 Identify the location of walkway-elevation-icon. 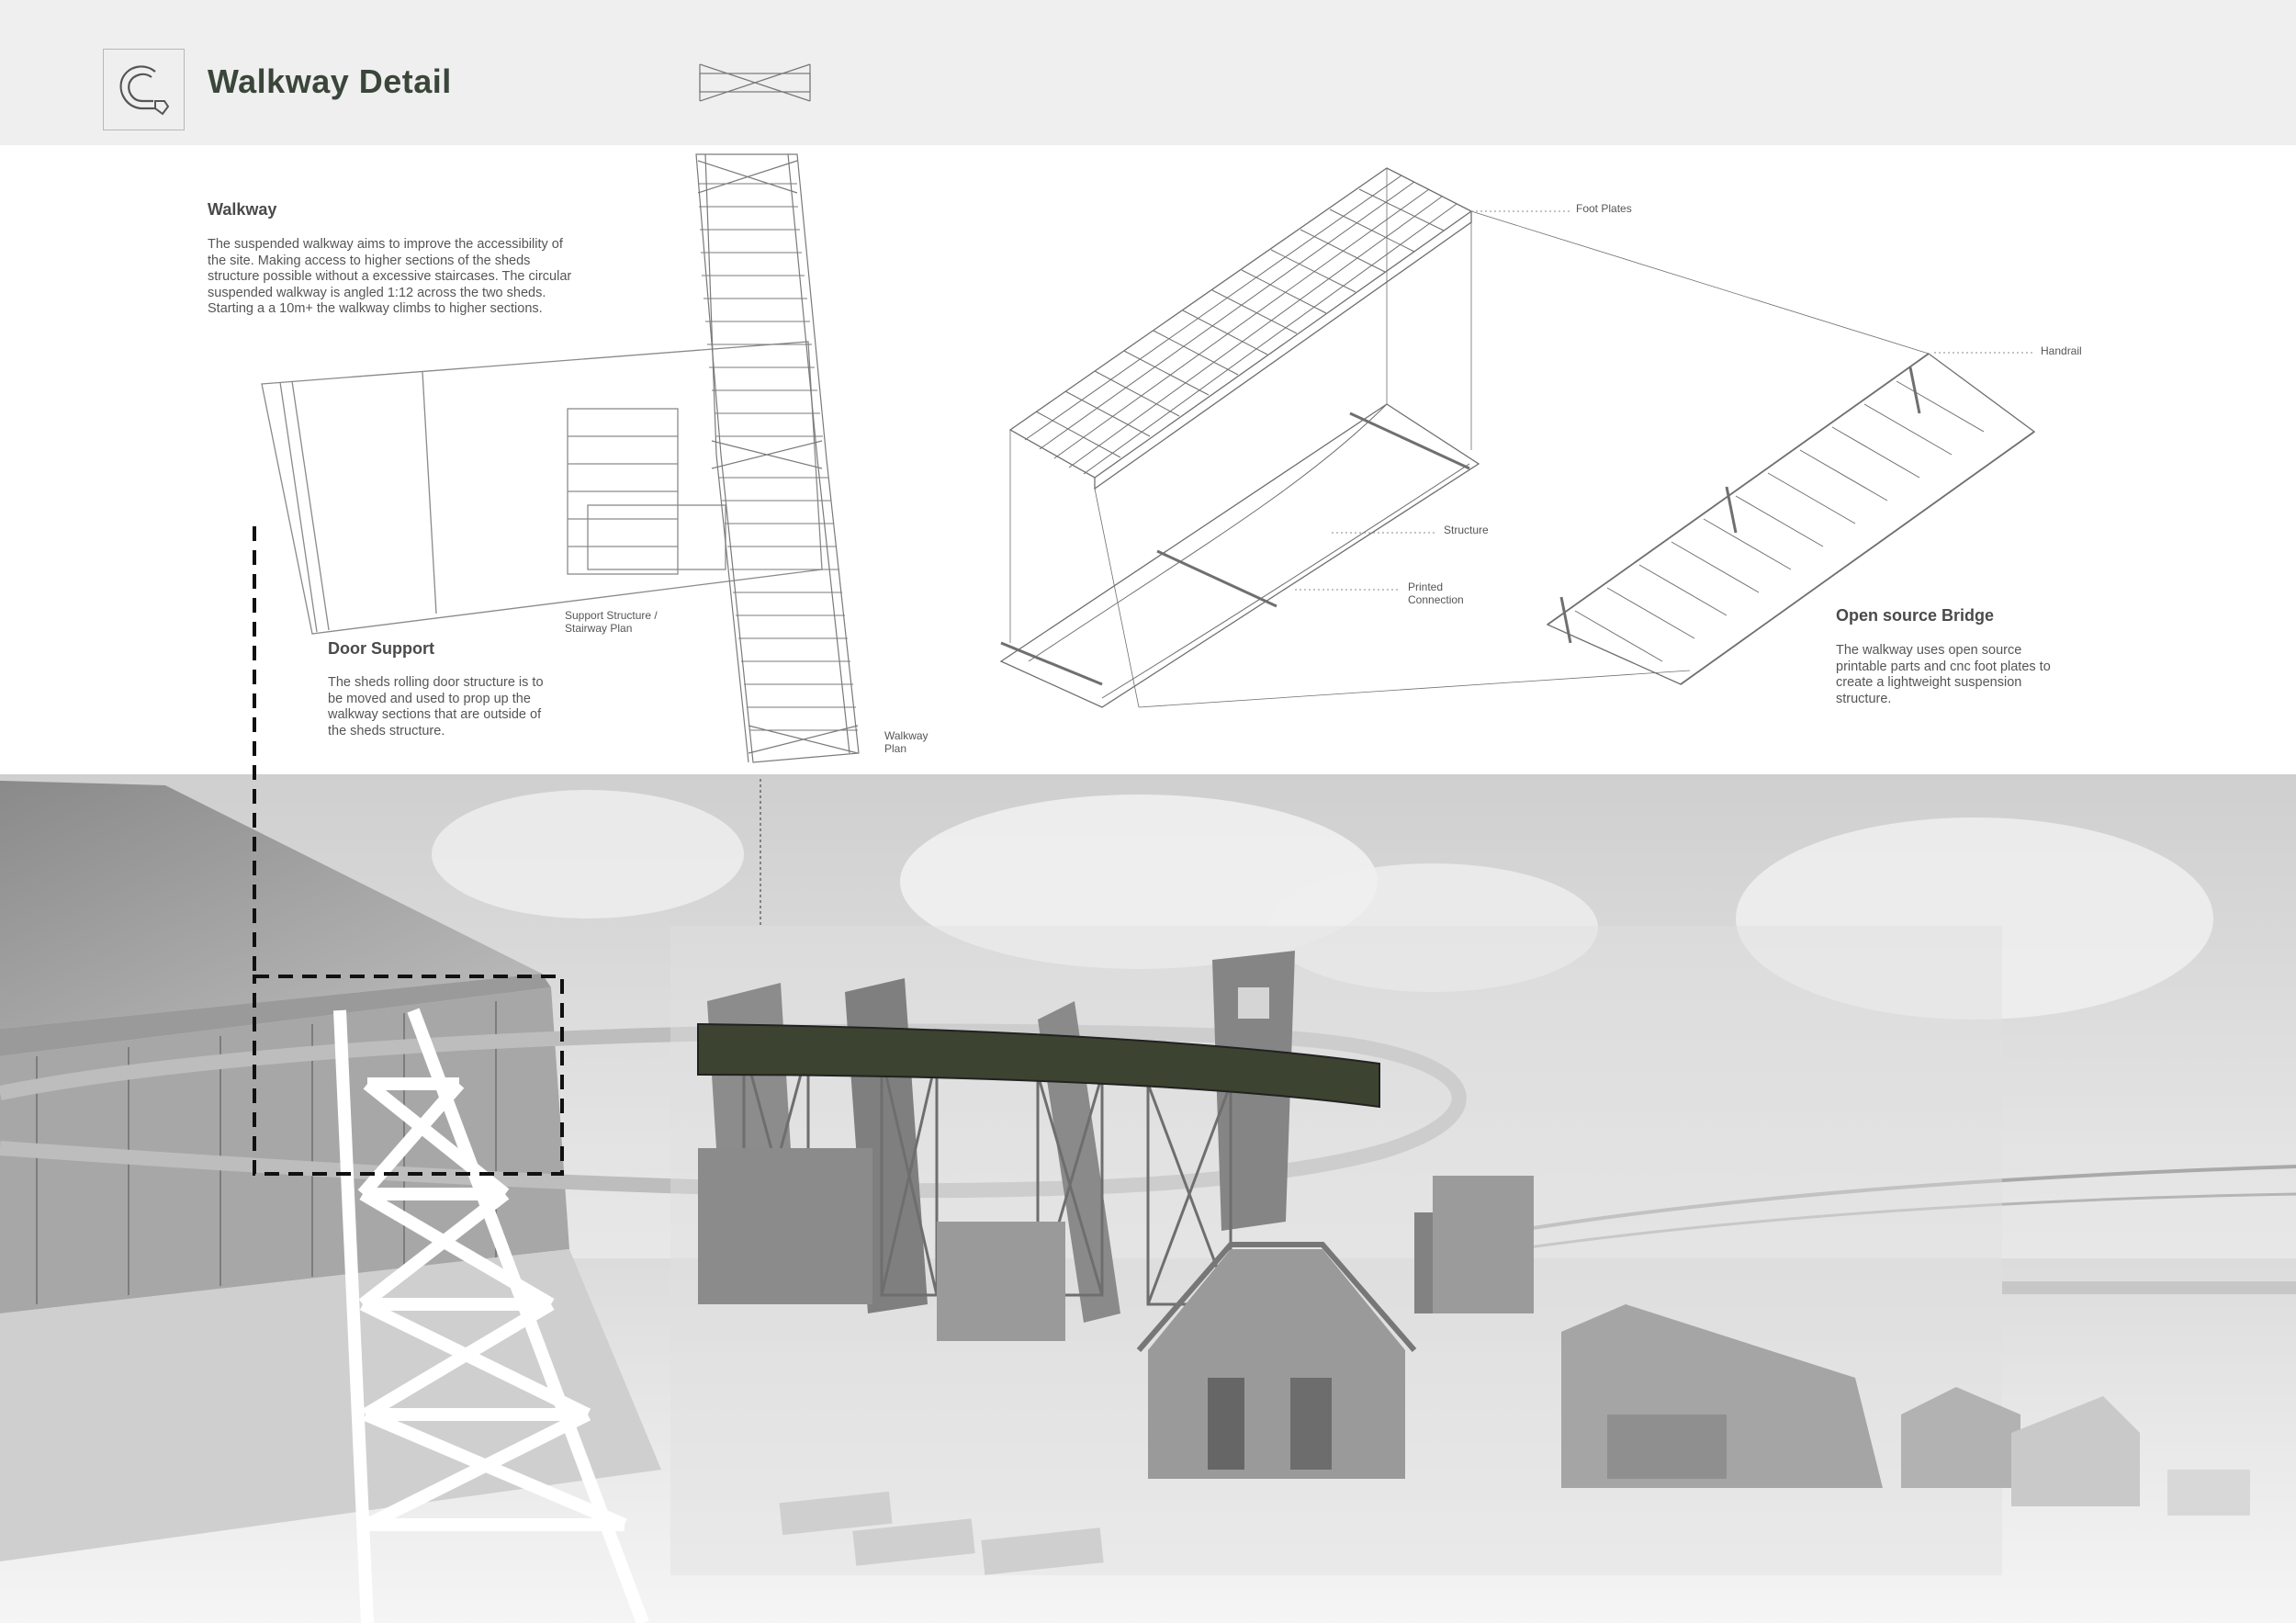
(755, 82).